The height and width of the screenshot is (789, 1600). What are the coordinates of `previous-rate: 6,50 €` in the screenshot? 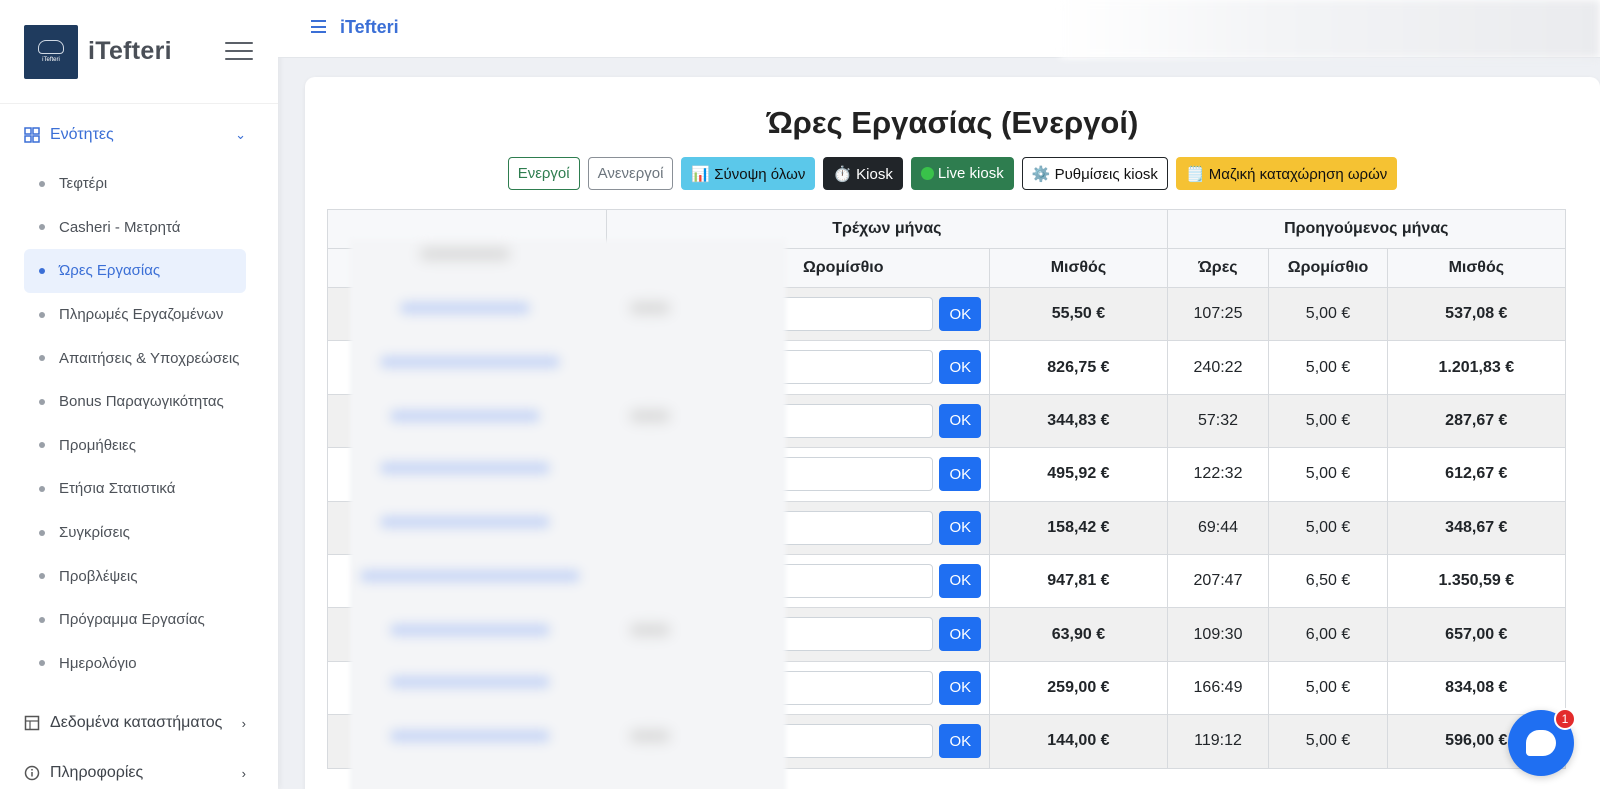 It's located at (1328, 581).